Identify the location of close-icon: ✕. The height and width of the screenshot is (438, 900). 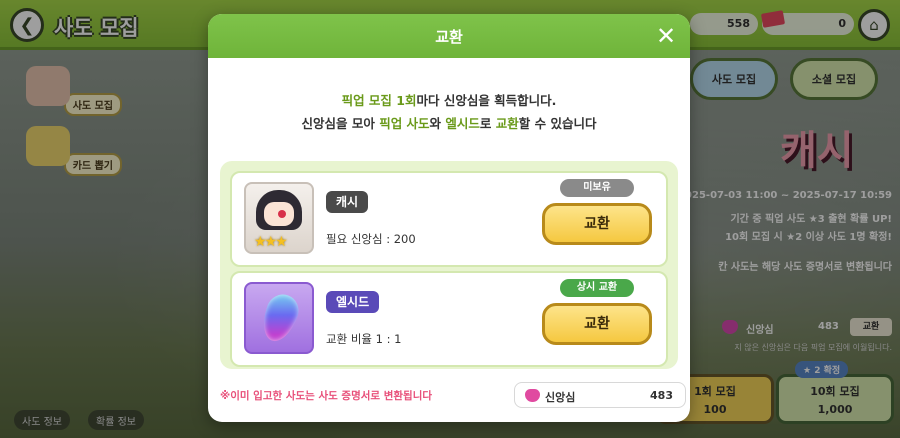
(666, 36).